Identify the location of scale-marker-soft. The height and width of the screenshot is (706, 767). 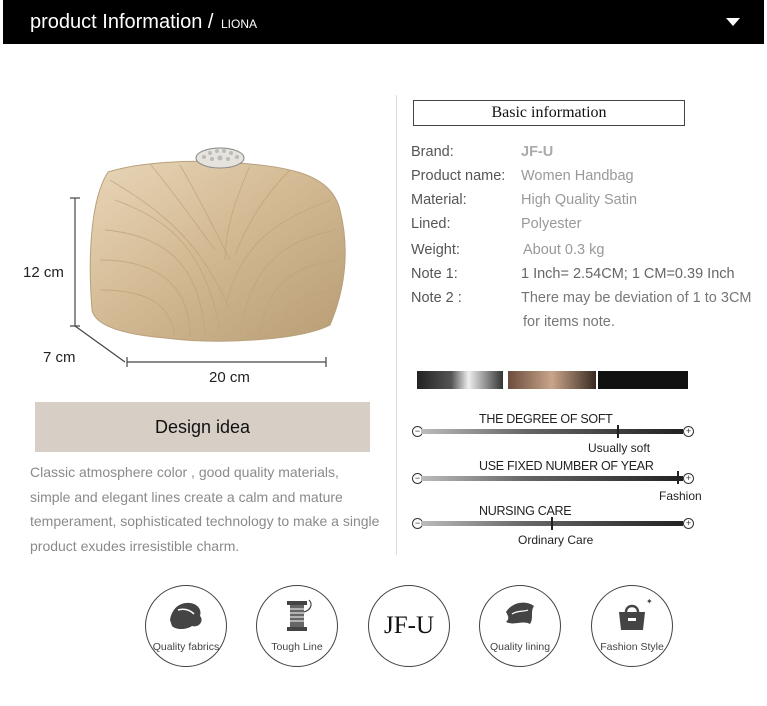
(617, 431).